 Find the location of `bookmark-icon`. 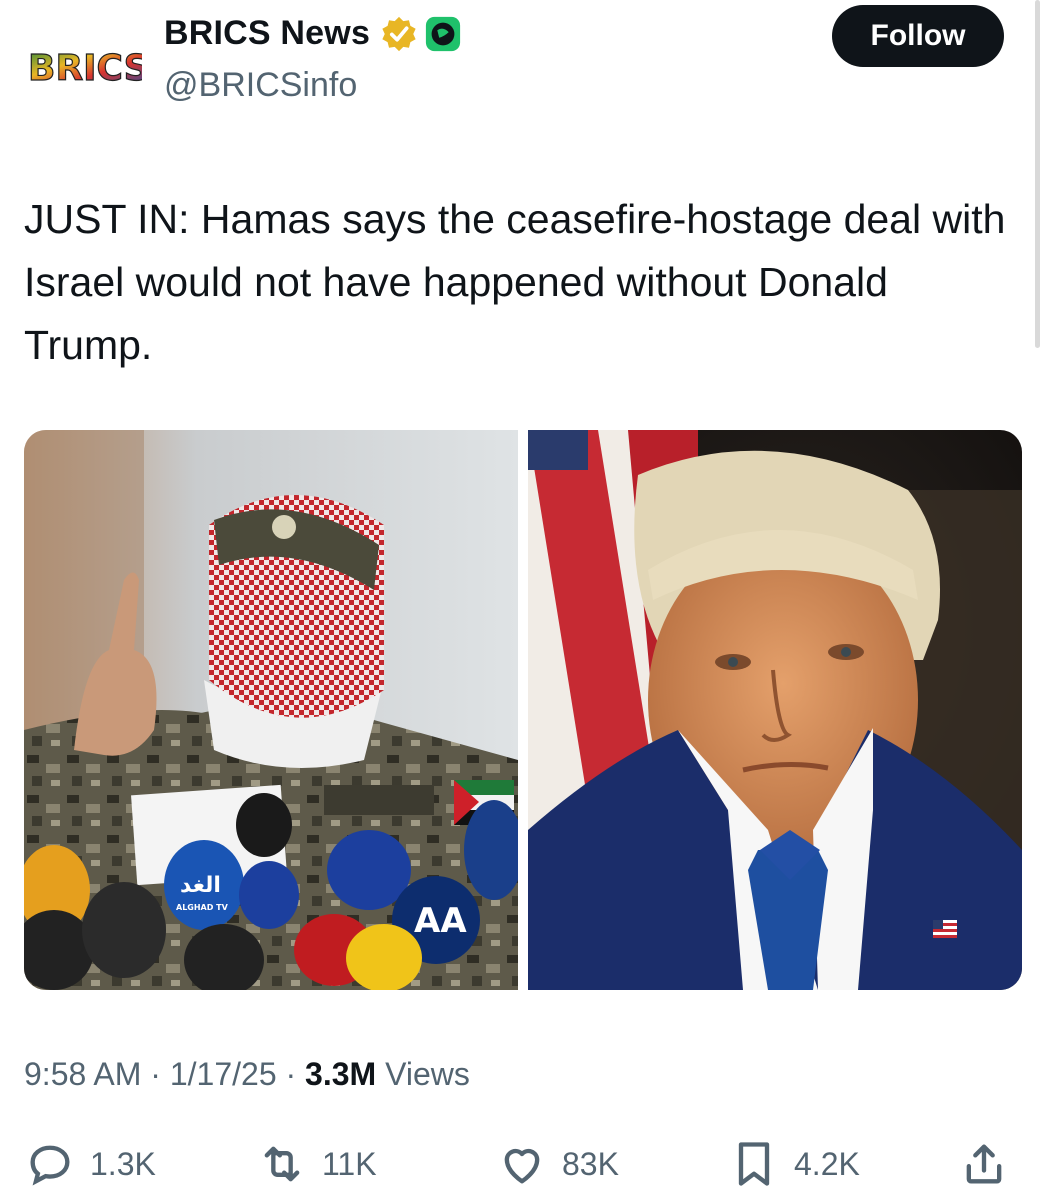

bookmark-icon is located at coordinates (754, 1164).